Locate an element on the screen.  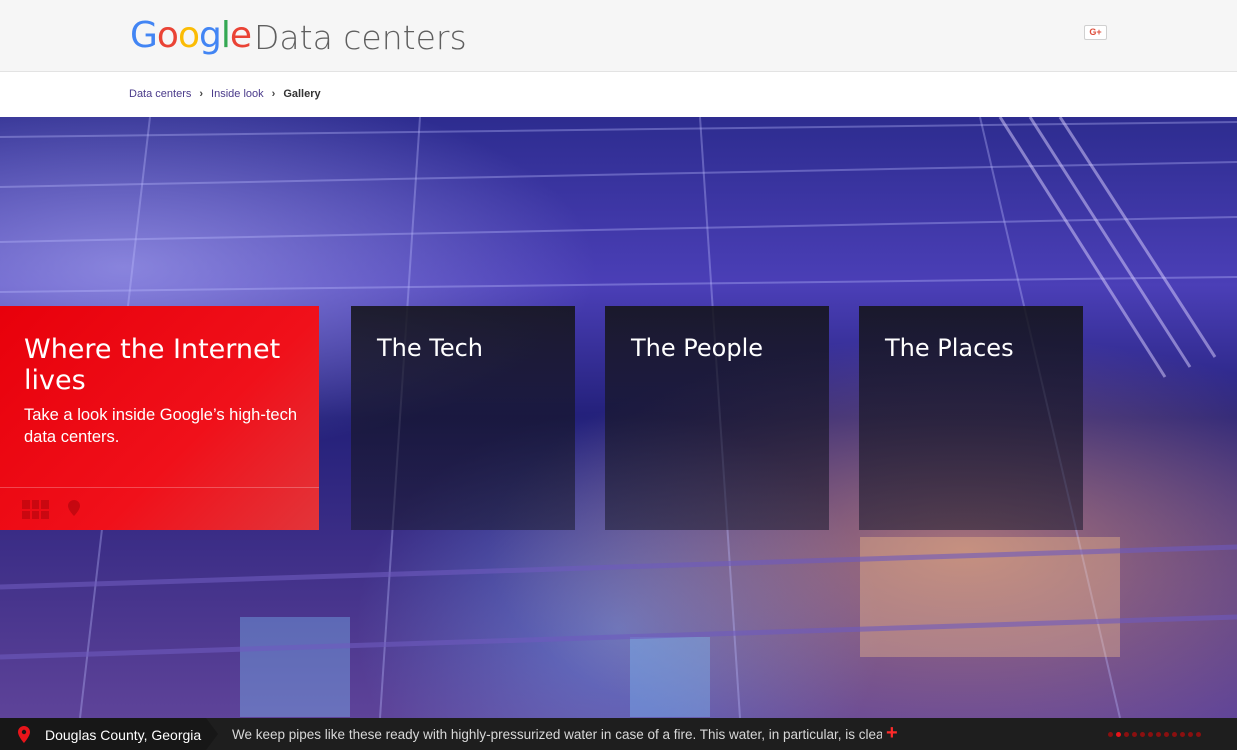
breadcrumb-data-centers: Data centers is located at coordinates (160, 94).